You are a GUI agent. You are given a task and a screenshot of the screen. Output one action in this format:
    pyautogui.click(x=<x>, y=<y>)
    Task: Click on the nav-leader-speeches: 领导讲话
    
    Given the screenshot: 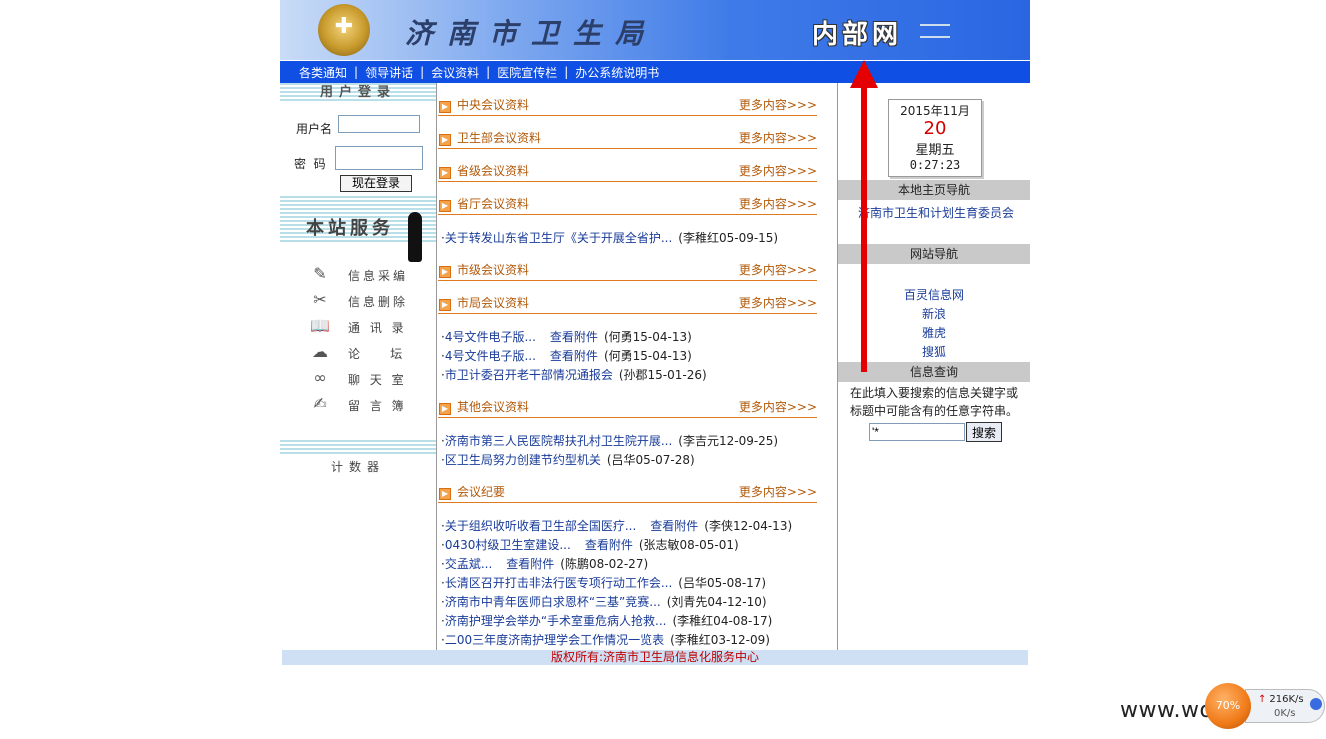 What is the action you would take?
    pyautogui.click(x=389, y=72)
    